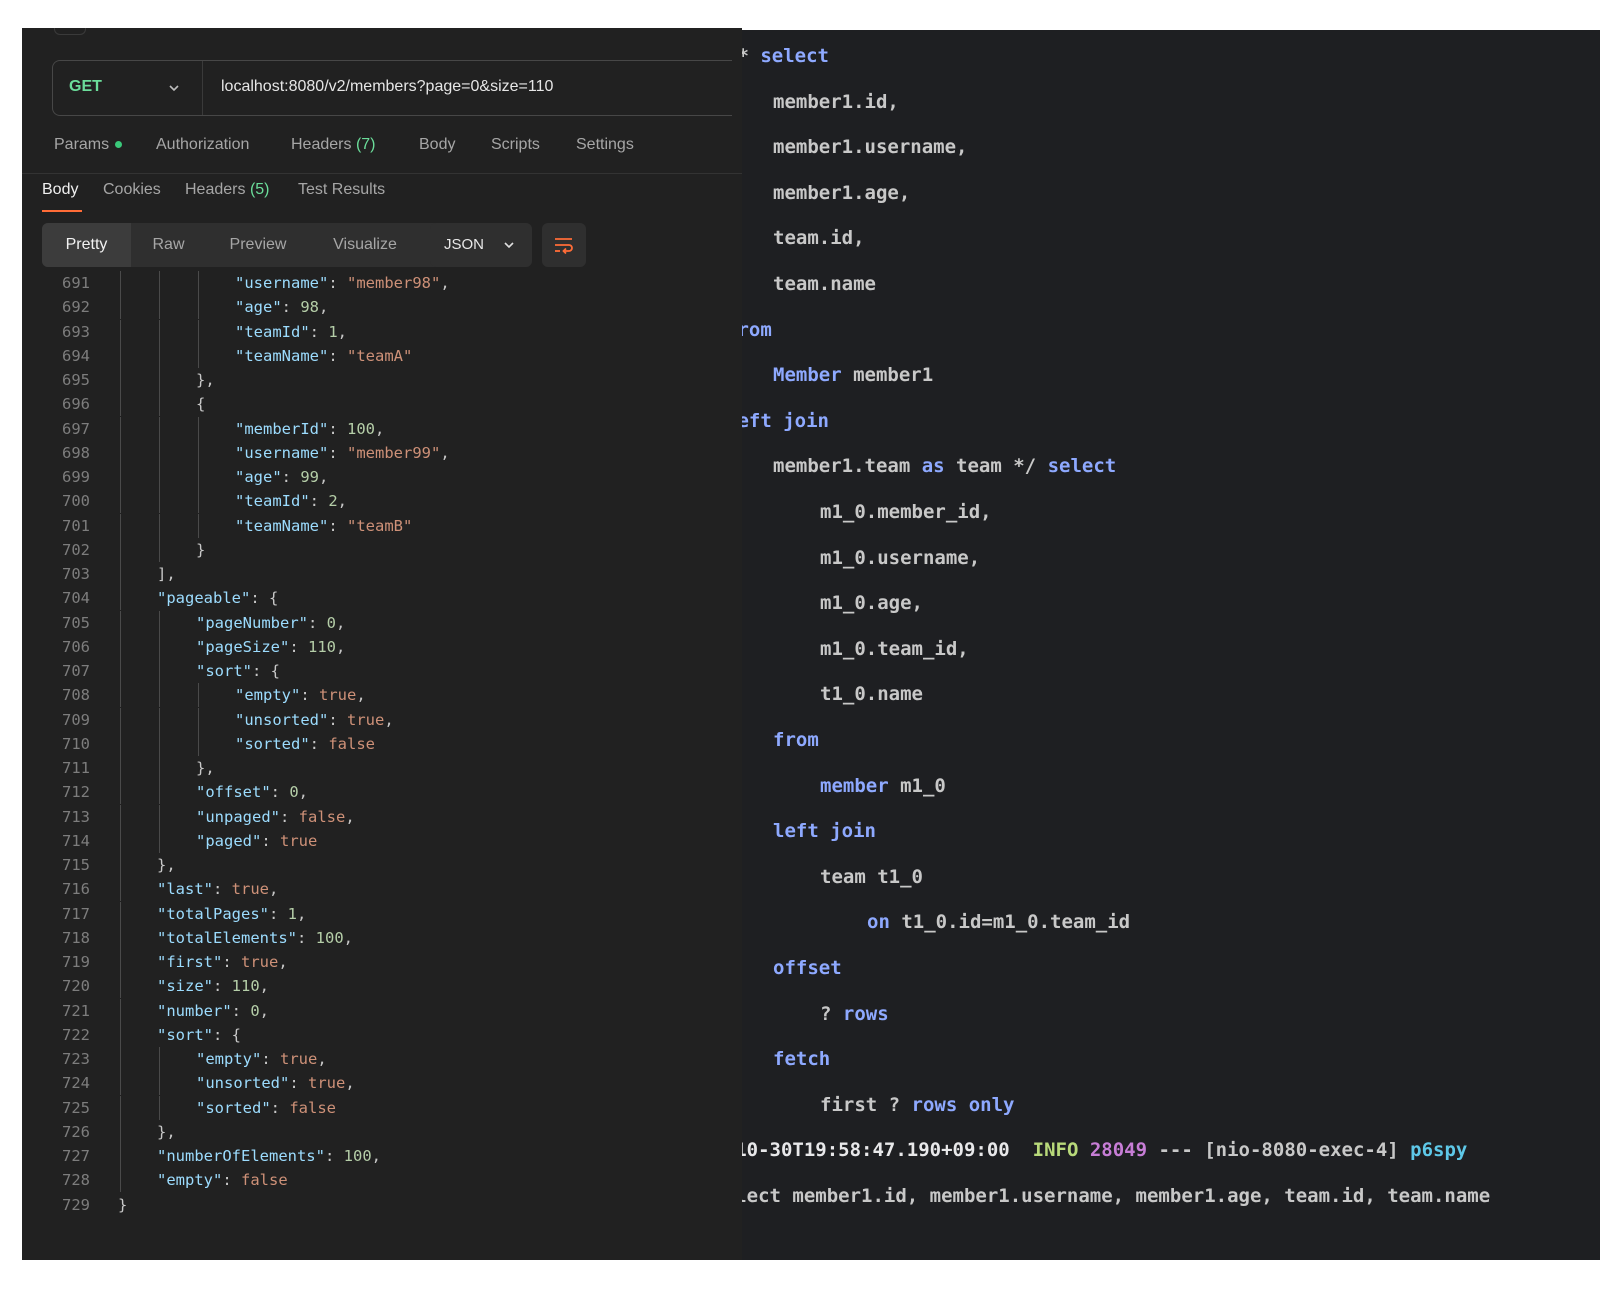 Image resolution: width=1618 pixels, height=1290 pixels. Describe the element at coordinates (515, 145) in the screenshot. I see `tab-scripts: Scripts` at that location.